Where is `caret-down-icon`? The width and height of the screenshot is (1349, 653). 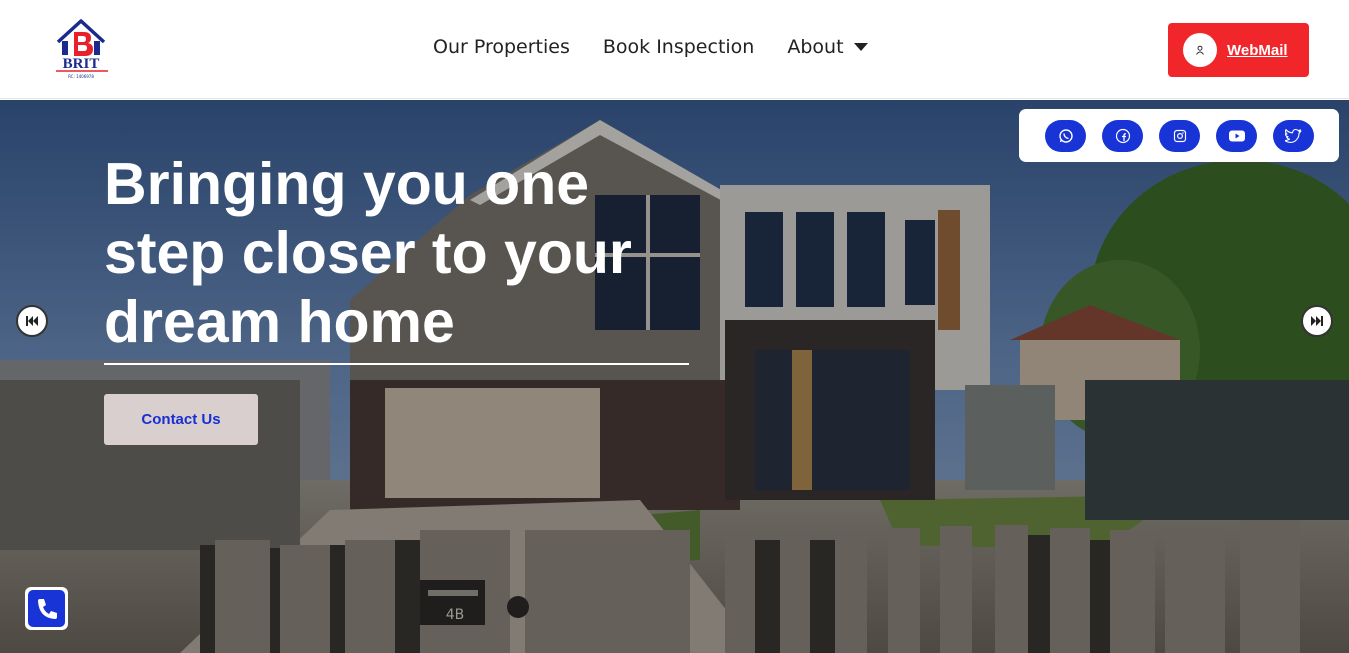
caret-down-icon is located at coordinates (860, 47).